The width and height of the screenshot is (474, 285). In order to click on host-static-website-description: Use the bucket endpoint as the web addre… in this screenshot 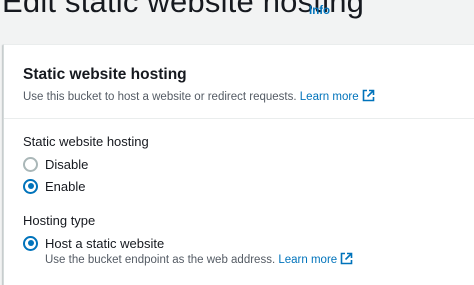, I will do `click(199, 260)`.